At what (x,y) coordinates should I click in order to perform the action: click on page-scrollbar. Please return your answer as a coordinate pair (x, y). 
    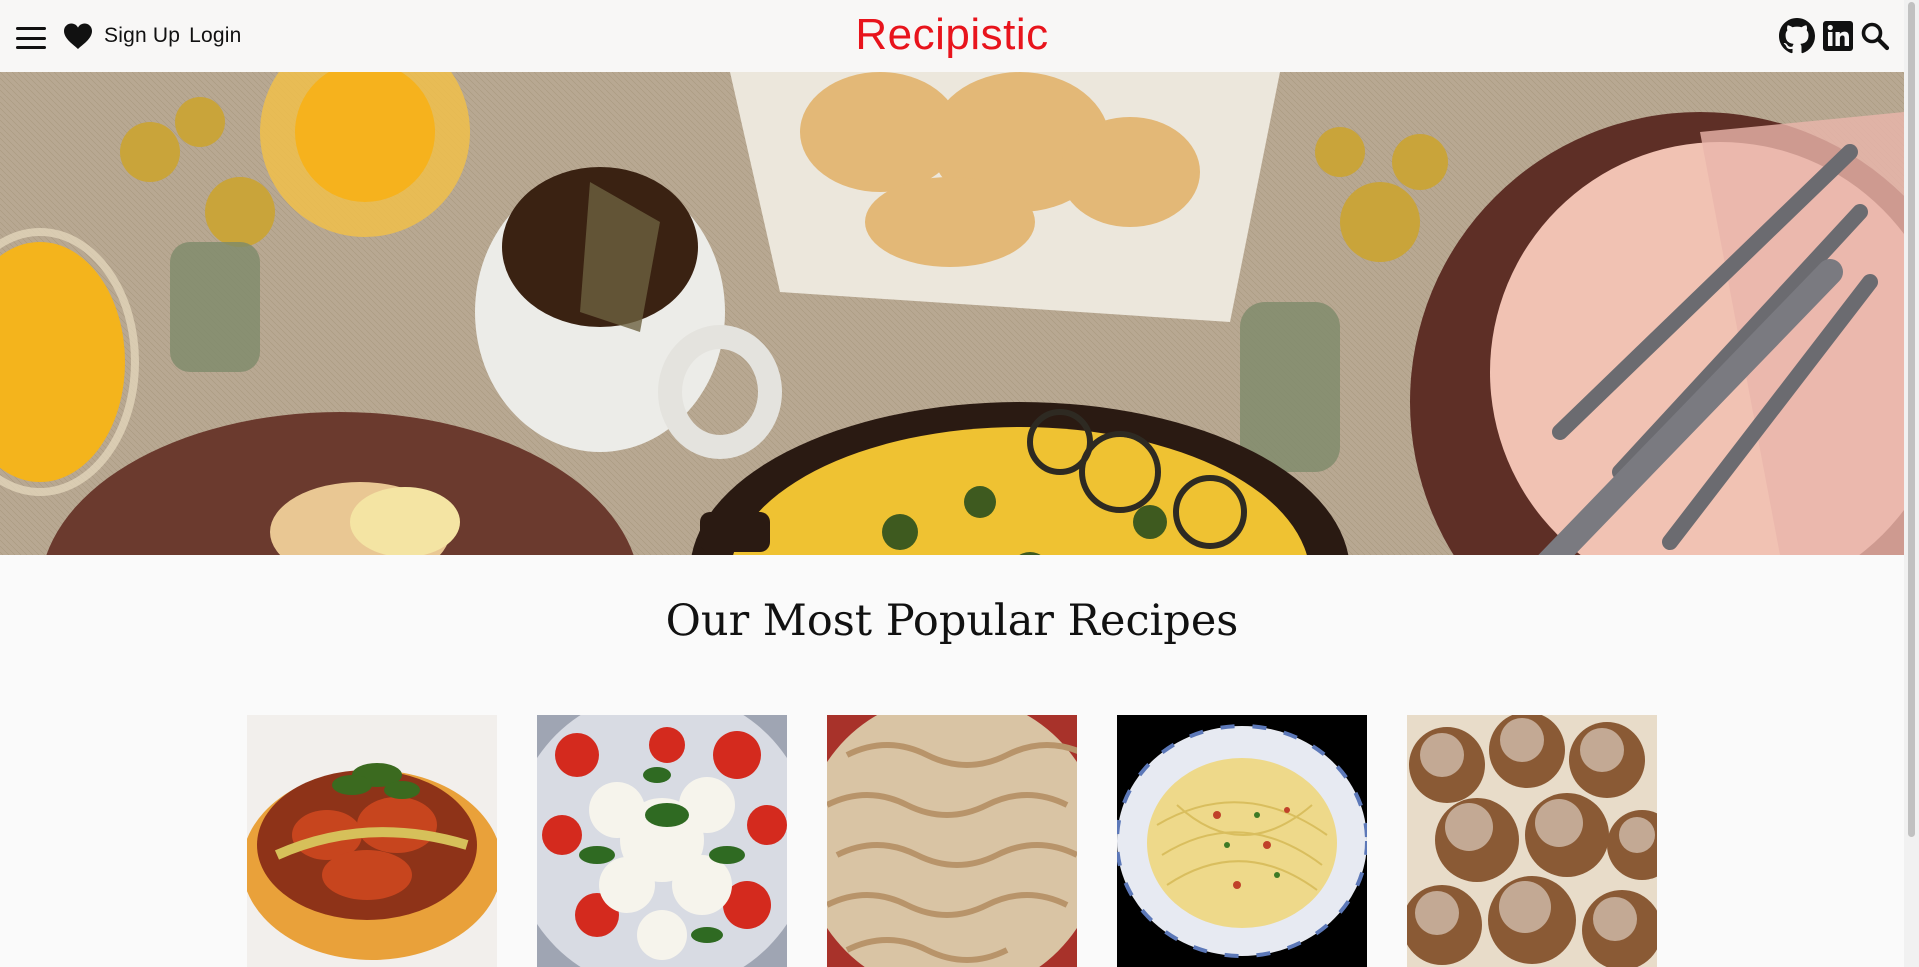
    Looking at the image, I should click on (1911, 483).